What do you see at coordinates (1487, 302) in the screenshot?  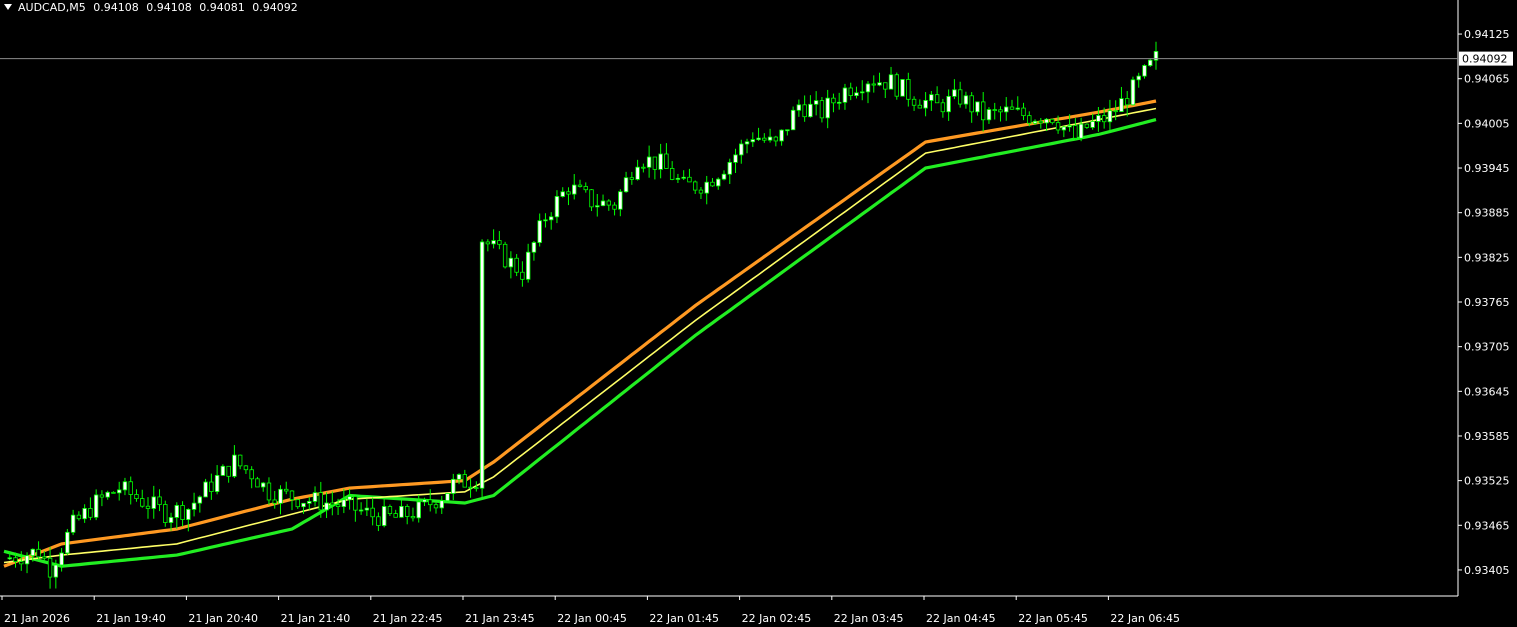 I see `price-tick-label: 0.93765` at bounding box center [1487, 302].